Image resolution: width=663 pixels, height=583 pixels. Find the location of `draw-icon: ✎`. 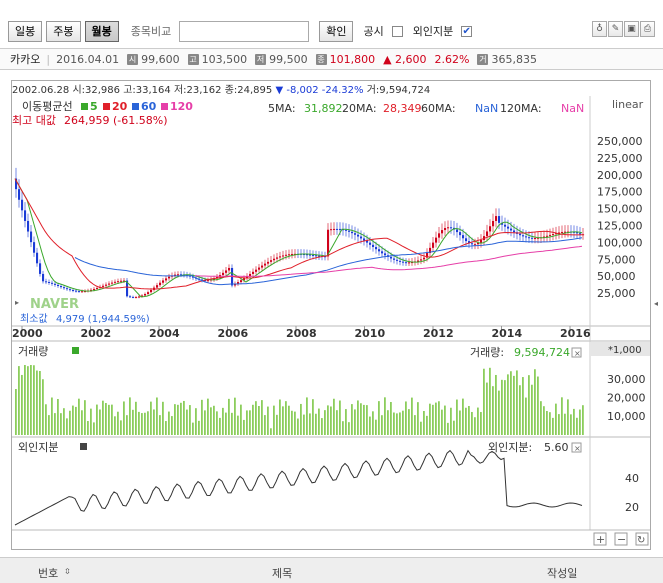

draw-icon: ✎ is located at coordinates (615, 29).